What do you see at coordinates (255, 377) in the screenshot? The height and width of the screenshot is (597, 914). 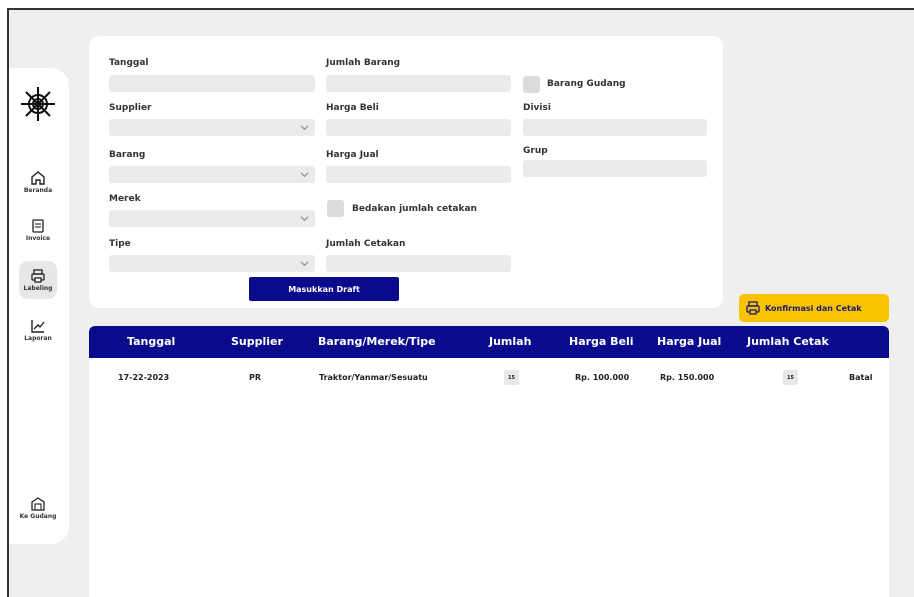 I see `cell-supplier: PR` at bounding box center [255, 377].